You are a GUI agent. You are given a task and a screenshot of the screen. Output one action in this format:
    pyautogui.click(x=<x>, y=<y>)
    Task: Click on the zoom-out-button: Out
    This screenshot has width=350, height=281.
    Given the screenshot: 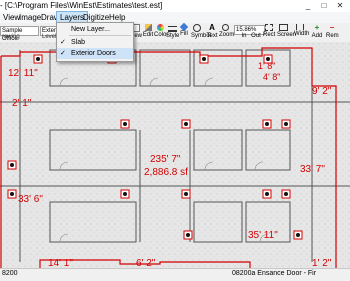 What is the action you would take?
    pyautogui.click(x=256, y=36)
    